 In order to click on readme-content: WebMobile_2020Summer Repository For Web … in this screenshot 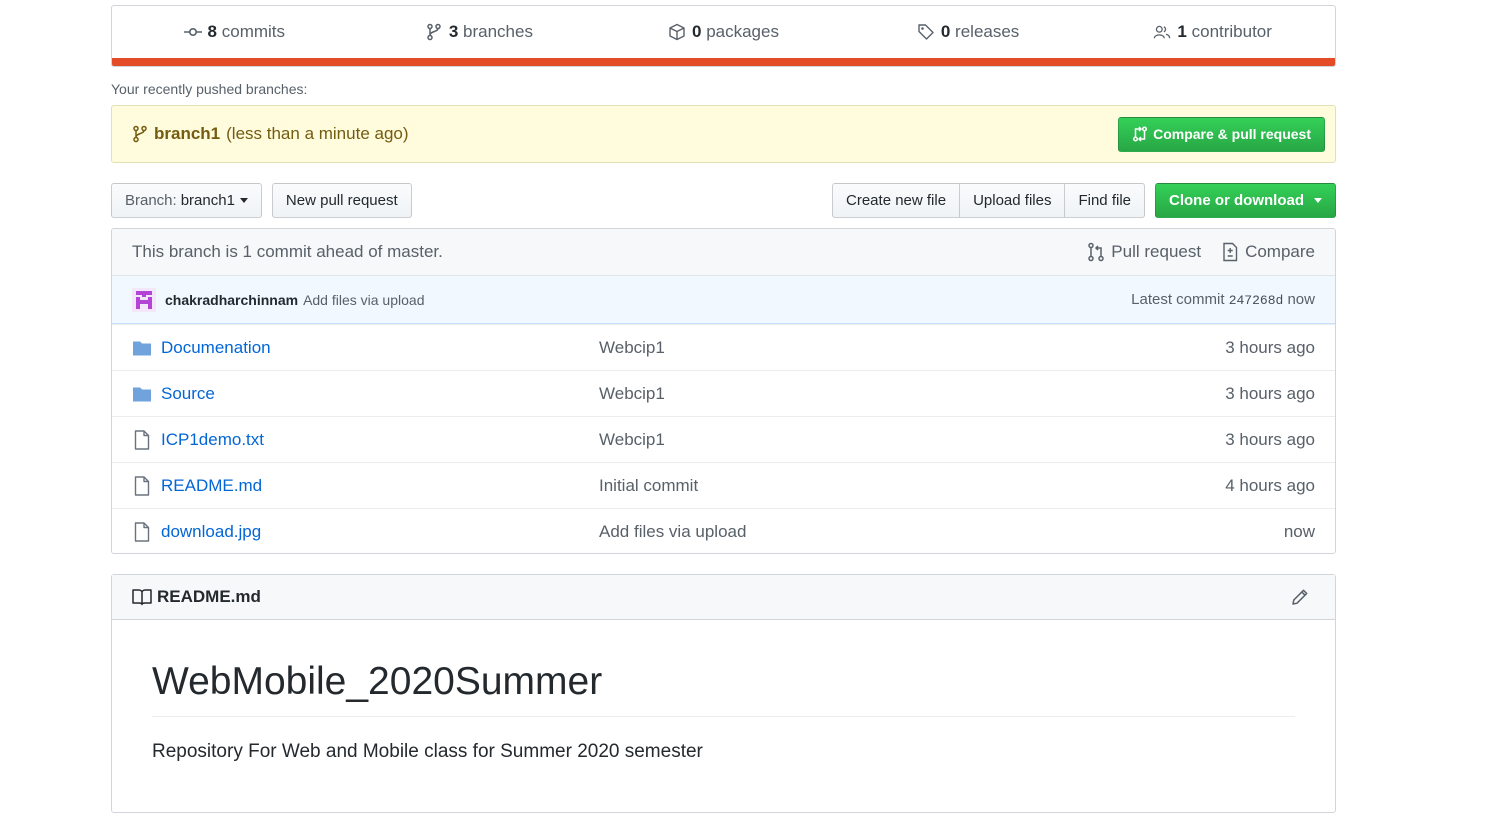, I will do `click(723, 691)`.